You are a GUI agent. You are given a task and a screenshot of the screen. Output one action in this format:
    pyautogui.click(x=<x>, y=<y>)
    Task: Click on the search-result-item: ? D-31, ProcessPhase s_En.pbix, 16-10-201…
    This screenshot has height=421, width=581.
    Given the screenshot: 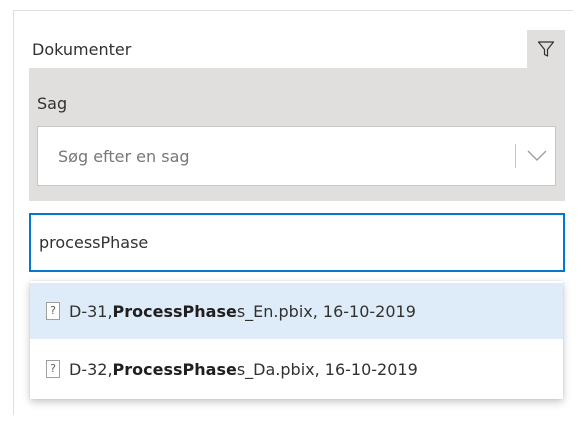 What is the action you would take?
    pyautogui.click(x=296, y=311)
    